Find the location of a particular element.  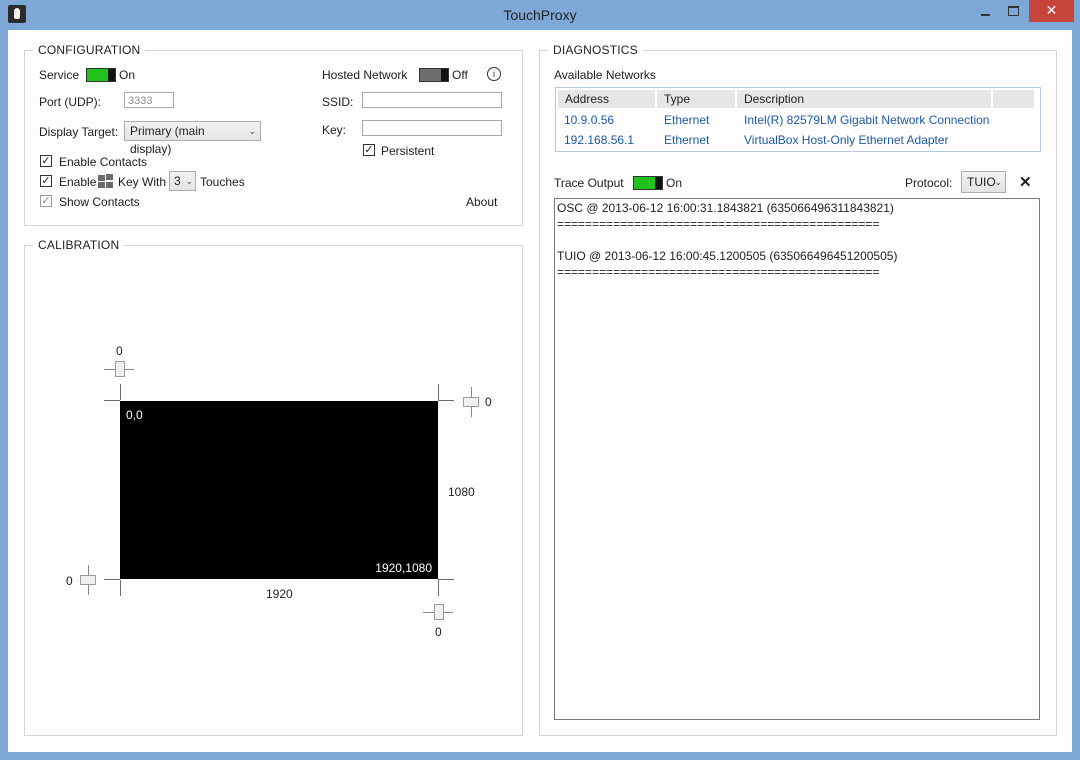

trace-output-state: On is located at coordinates (674, 183).